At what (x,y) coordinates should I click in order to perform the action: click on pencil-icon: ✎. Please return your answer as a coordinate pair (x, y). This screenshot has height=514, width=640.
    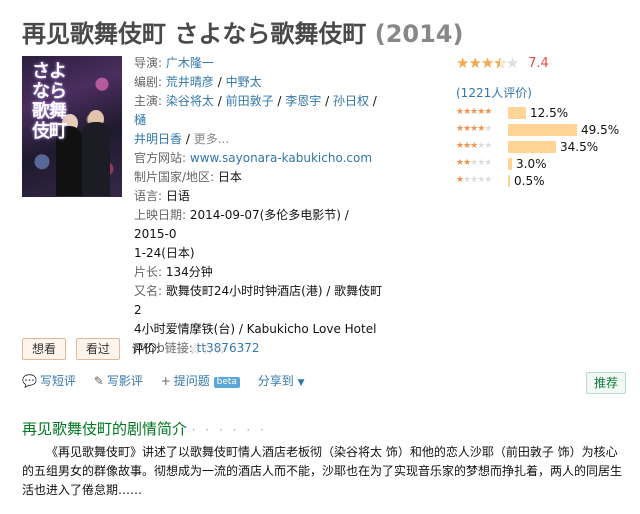
    Looking at the image, I should click on (98, 381).